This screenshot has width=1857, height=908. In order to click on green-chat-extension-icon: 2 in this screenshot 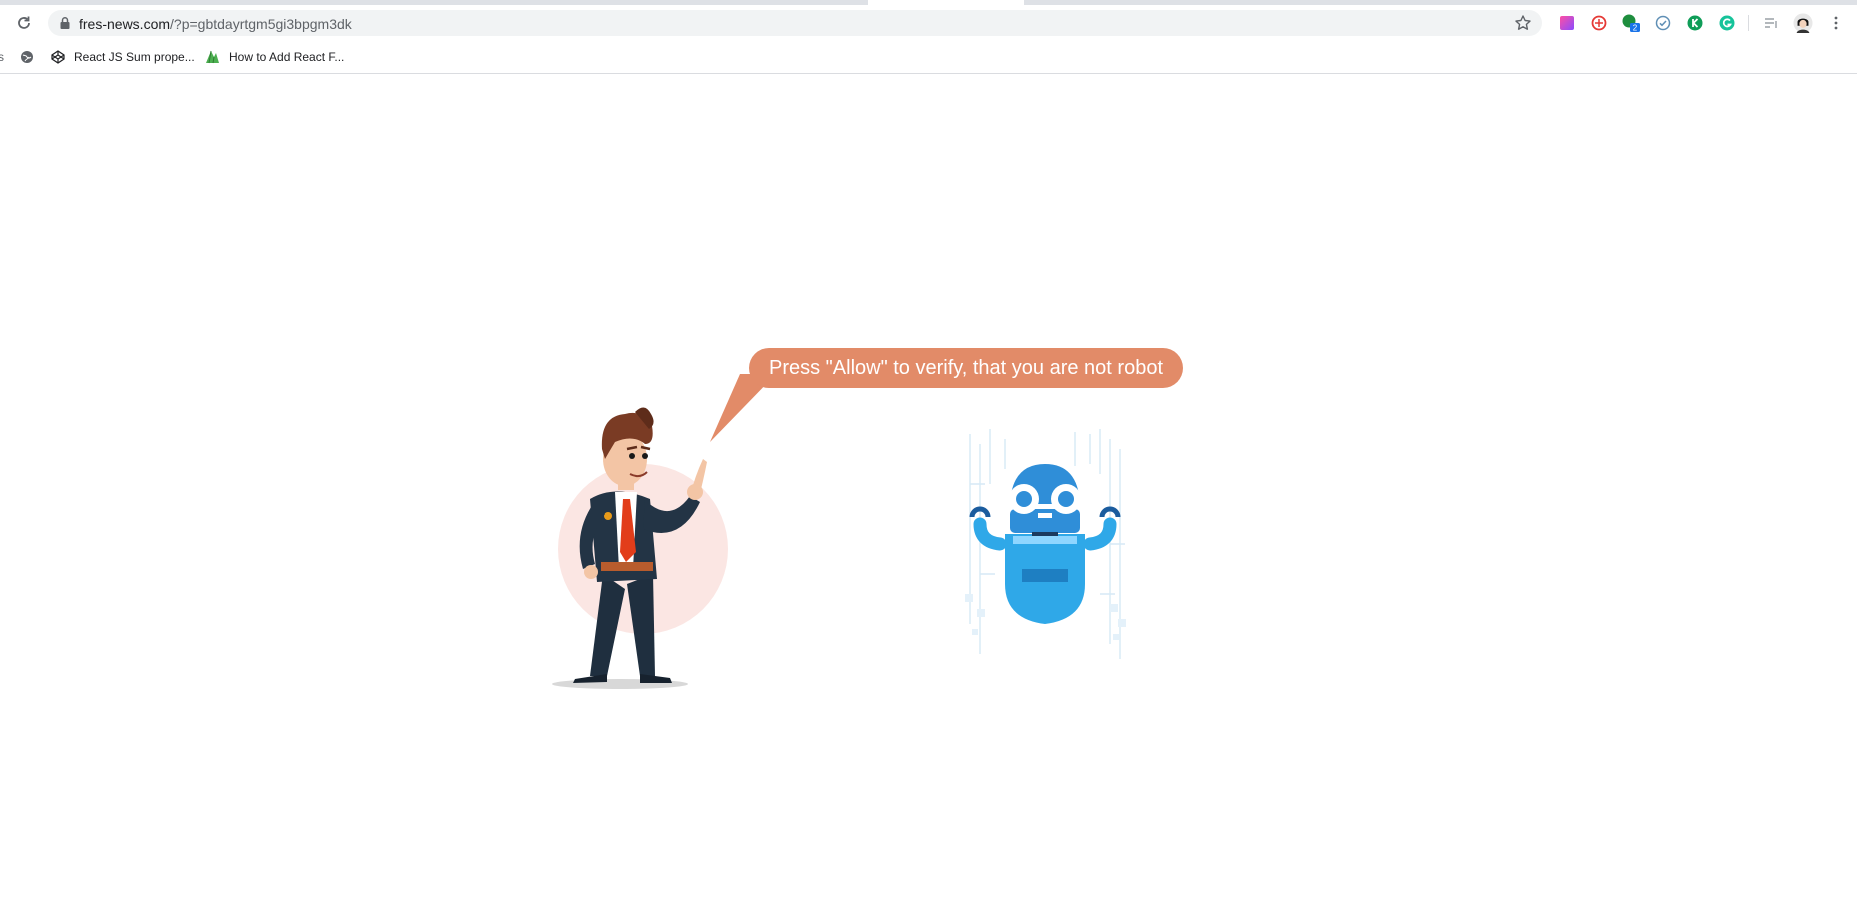, I will do `click(1631, 23)`.